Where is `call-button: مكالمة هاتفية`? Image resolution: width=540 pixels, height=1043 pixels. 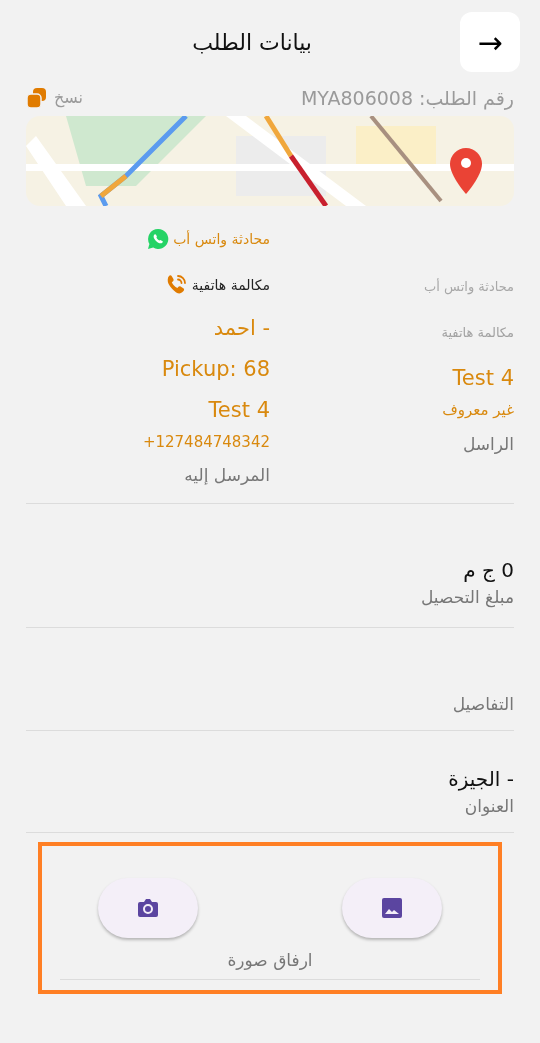 call-button: مكالمة هاتفية is located at coordinates (148, 285).